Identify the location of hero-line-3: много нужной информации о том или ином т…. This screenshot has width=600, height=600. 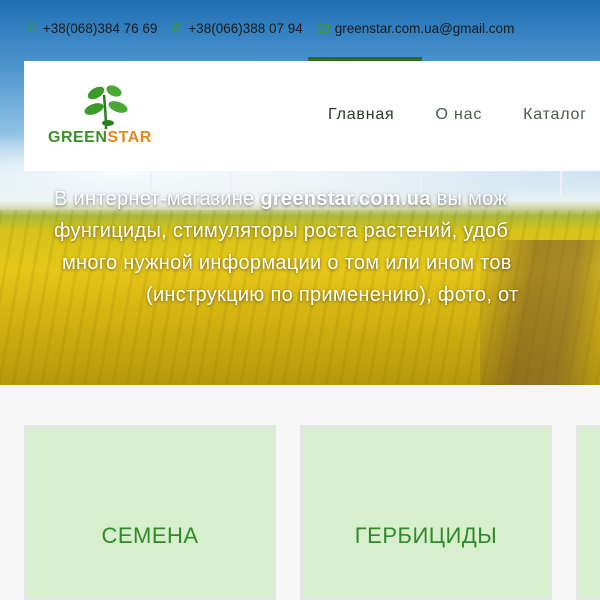
(287, 263).